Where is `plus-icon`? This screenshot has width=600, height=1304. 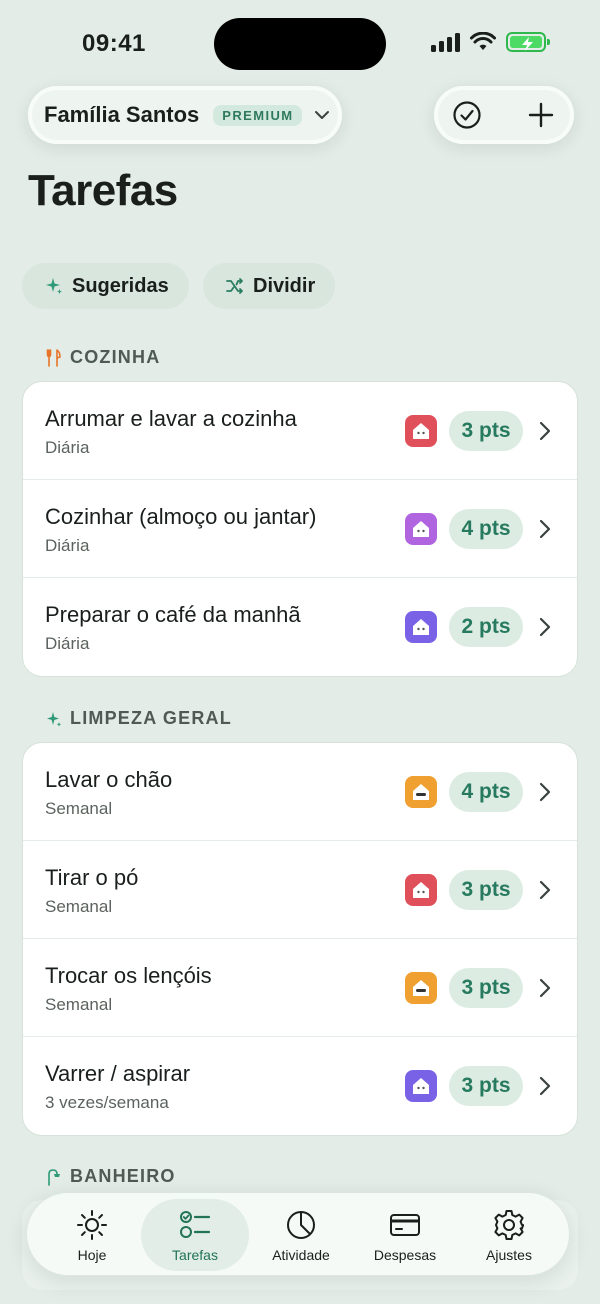 plus-icon is located at coordinates (541, 115).